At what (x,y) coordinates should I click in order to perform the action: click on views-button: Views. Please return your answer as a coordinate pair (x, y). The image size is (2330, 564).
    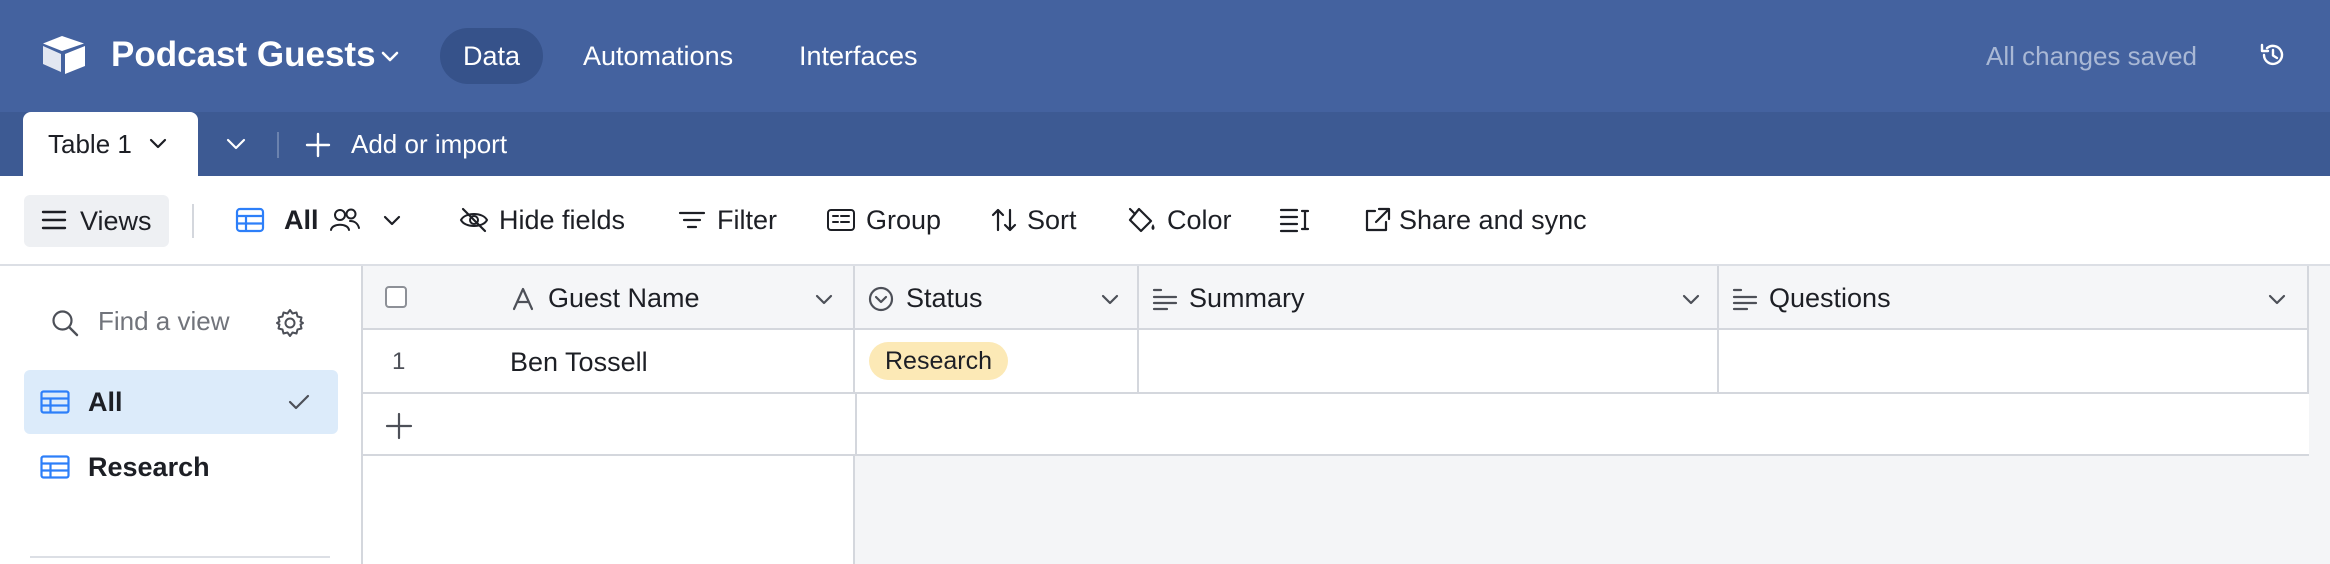
    Looking at the image, I should click on (96, 221).